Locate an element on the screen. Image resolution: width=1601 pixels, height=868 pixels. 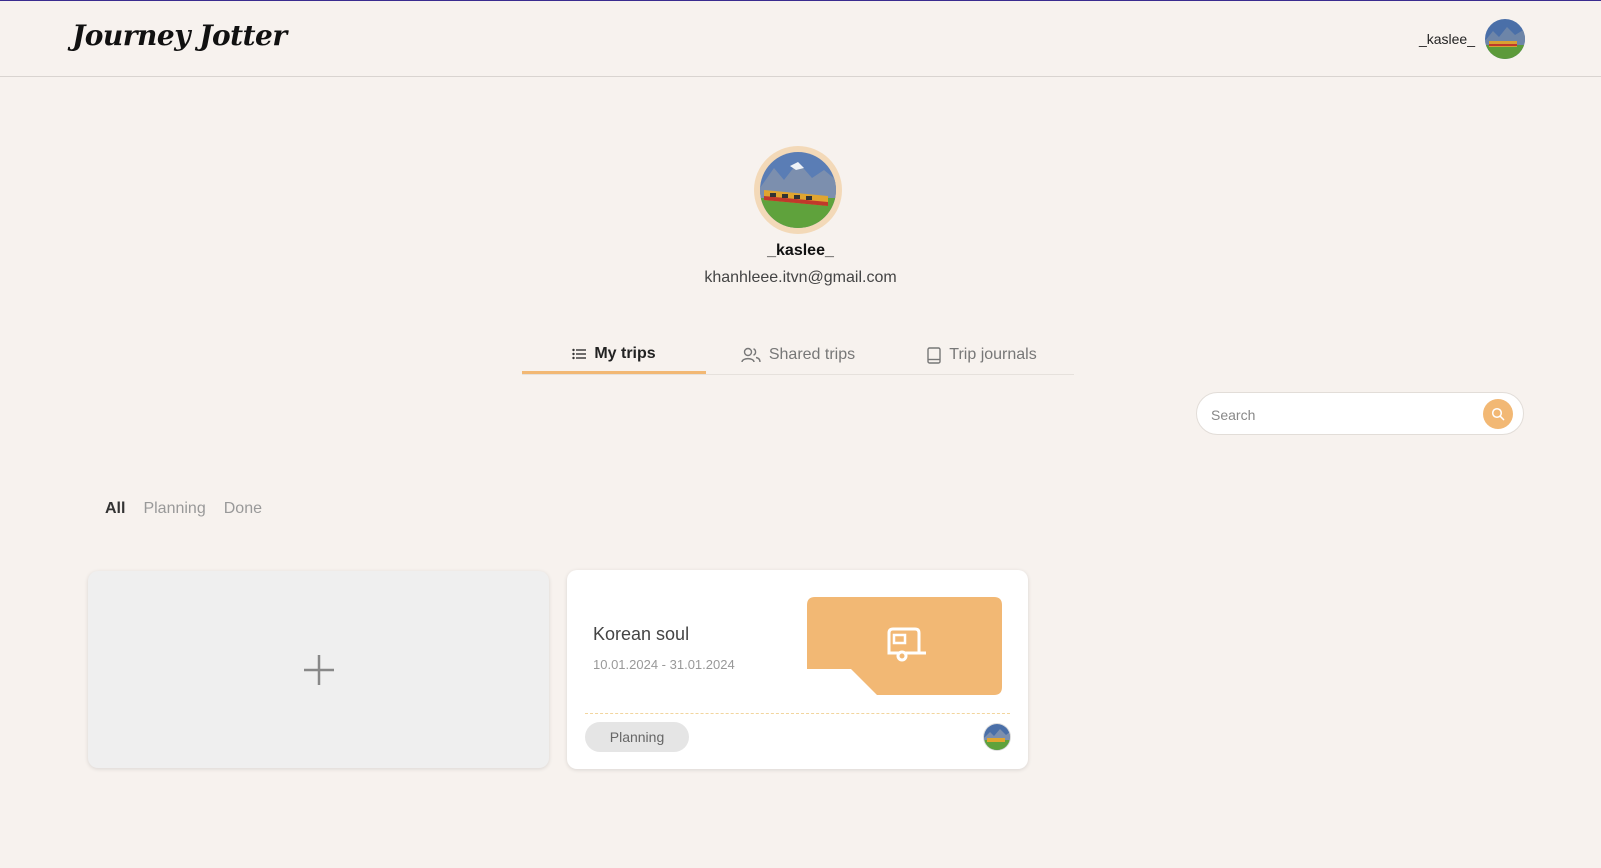
search-box is located at coordinates (1360, 413).